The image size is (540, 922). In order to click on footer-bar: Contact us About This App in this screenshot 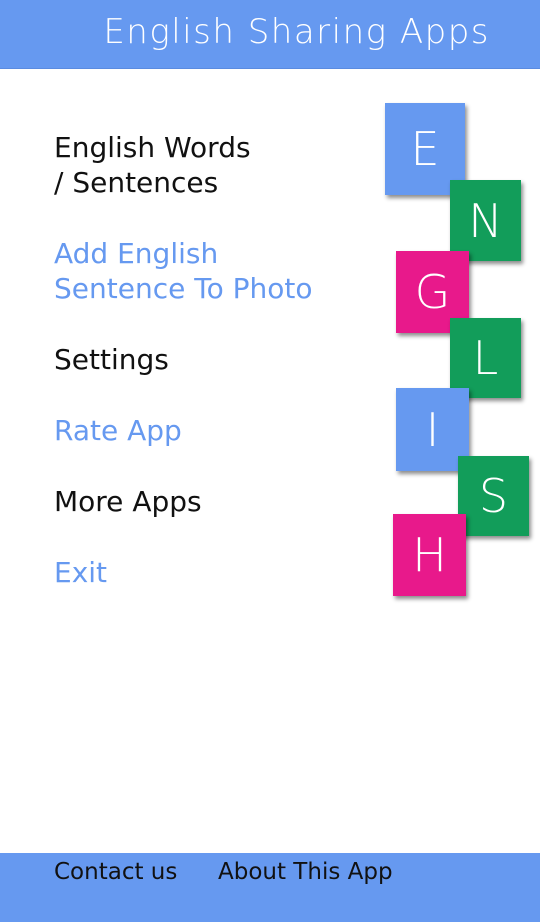, I will do `click(270, 887)`.